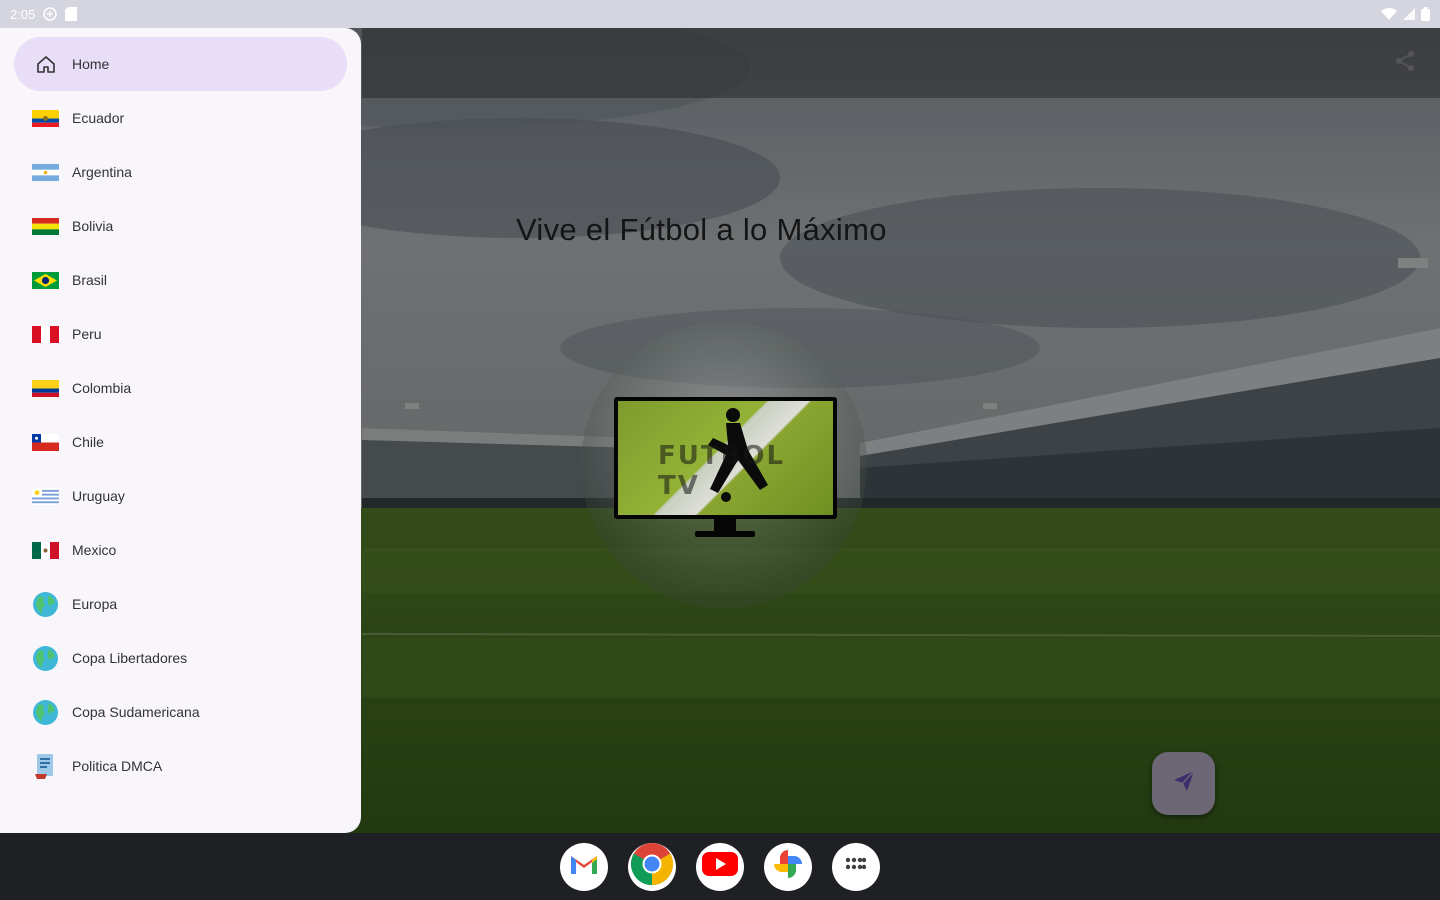 This screenshot has width=1440, height=900. Describe the element at coordinates (88, 442) in the screenshot. I see `nav-label-chile: Chile` at that location.